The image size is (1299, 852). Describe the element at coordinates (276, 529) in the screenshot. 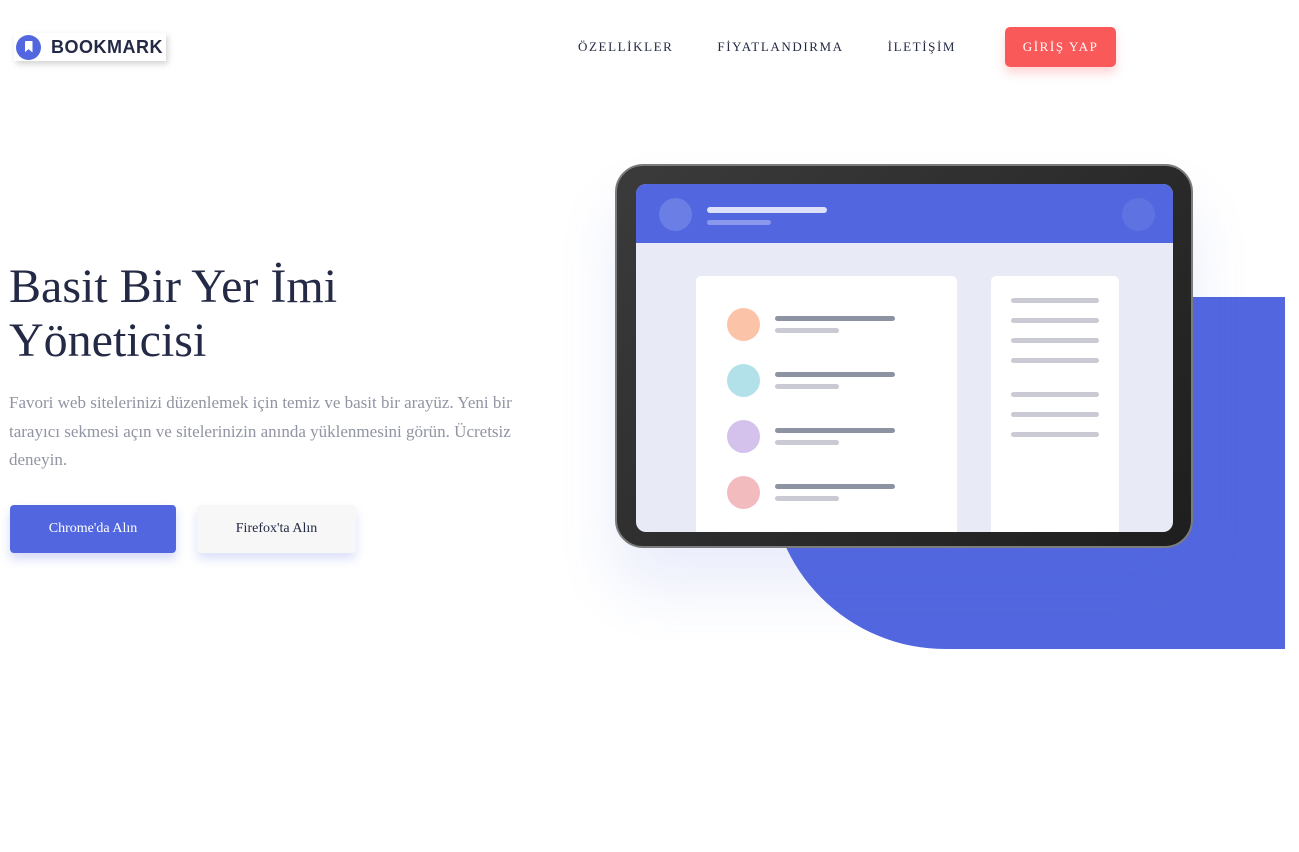

I see `firefox-download-button: Firefox'ta Alın` at that location.